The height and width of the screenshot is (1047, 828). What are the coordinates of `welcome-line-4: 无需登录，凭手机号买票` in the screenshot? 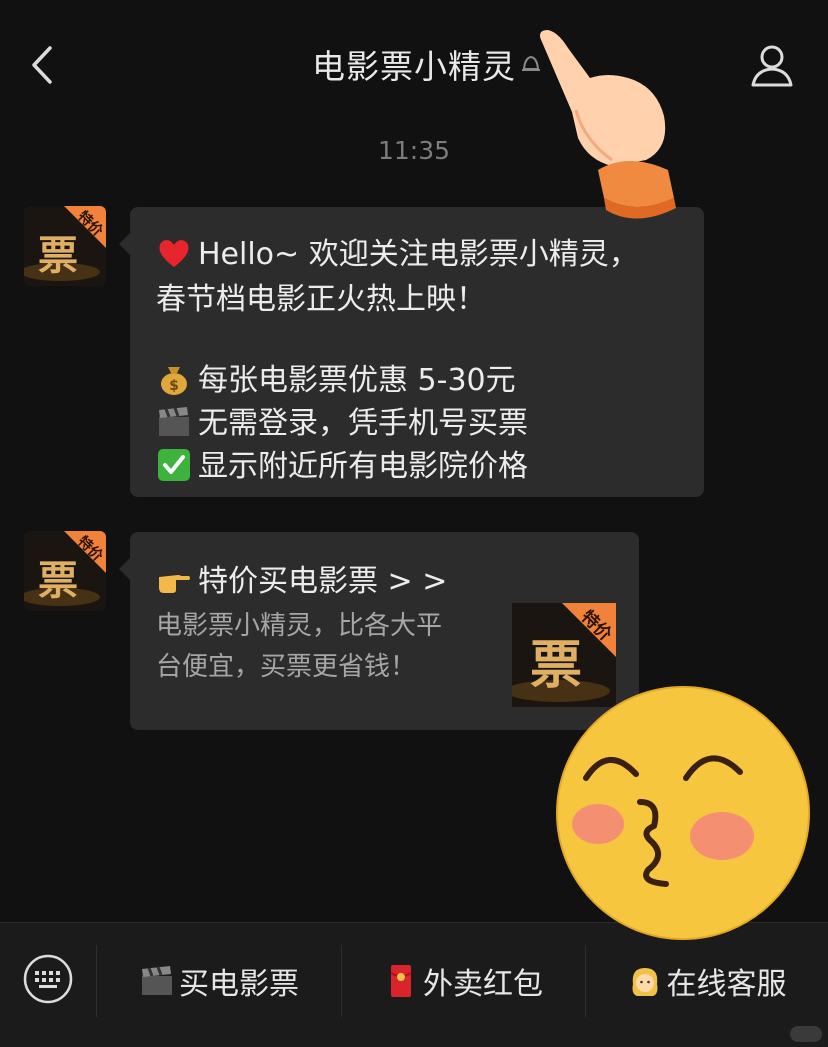 It's located at (363, 423).